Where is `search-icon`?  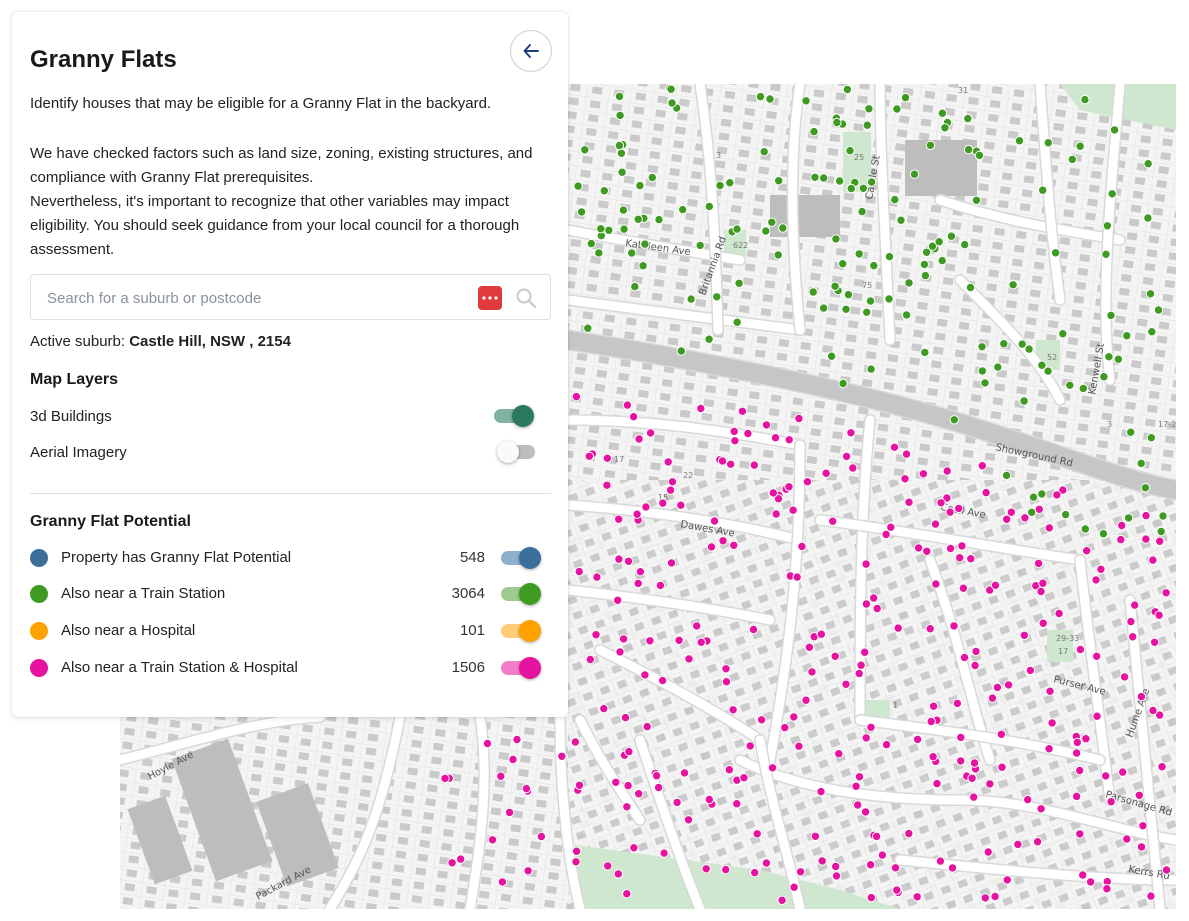
search-icon is located at coordinates (526, 298).